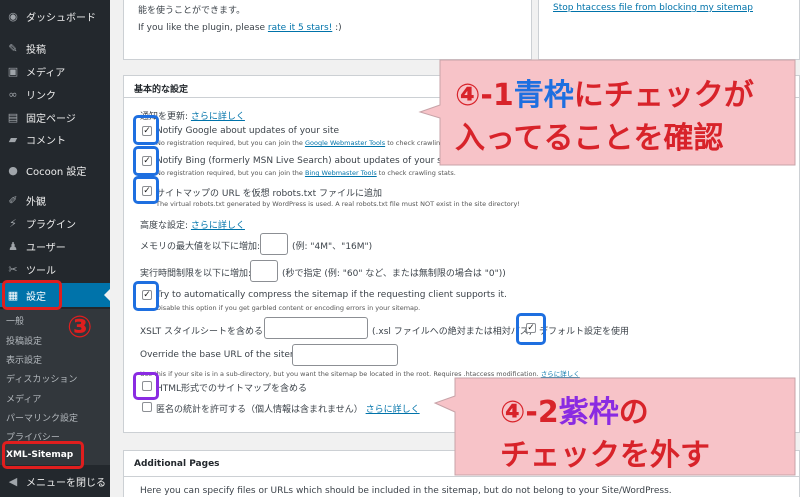 This screenshot has width=800, height=497. I want to click on blue-frame-bing, so click(146, 161).